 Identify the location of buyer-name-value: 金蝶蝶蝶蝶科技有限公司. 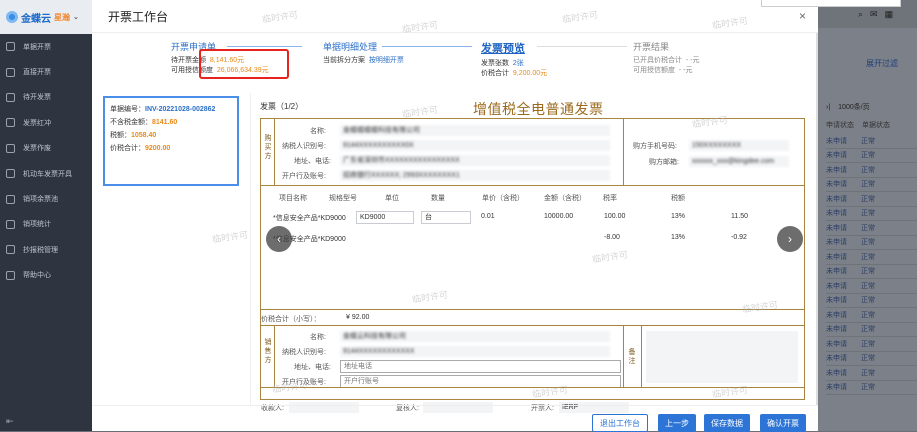
(475, 130).